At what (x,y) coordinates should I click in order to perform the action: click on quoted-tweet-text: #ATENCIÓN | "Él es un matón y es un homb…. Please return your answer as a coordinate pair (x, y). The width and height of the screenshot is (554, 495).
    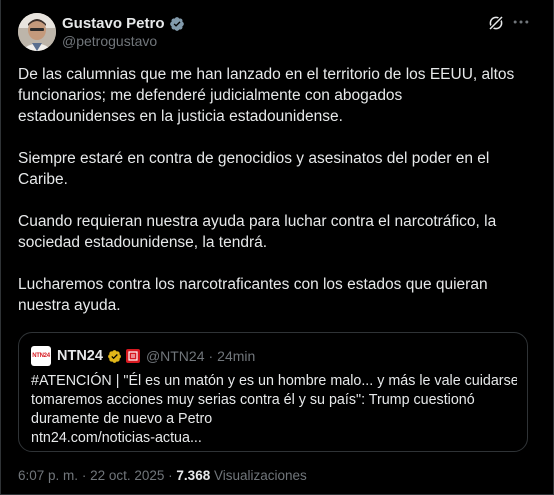
    Looking at the image, I should click on (274, 410).